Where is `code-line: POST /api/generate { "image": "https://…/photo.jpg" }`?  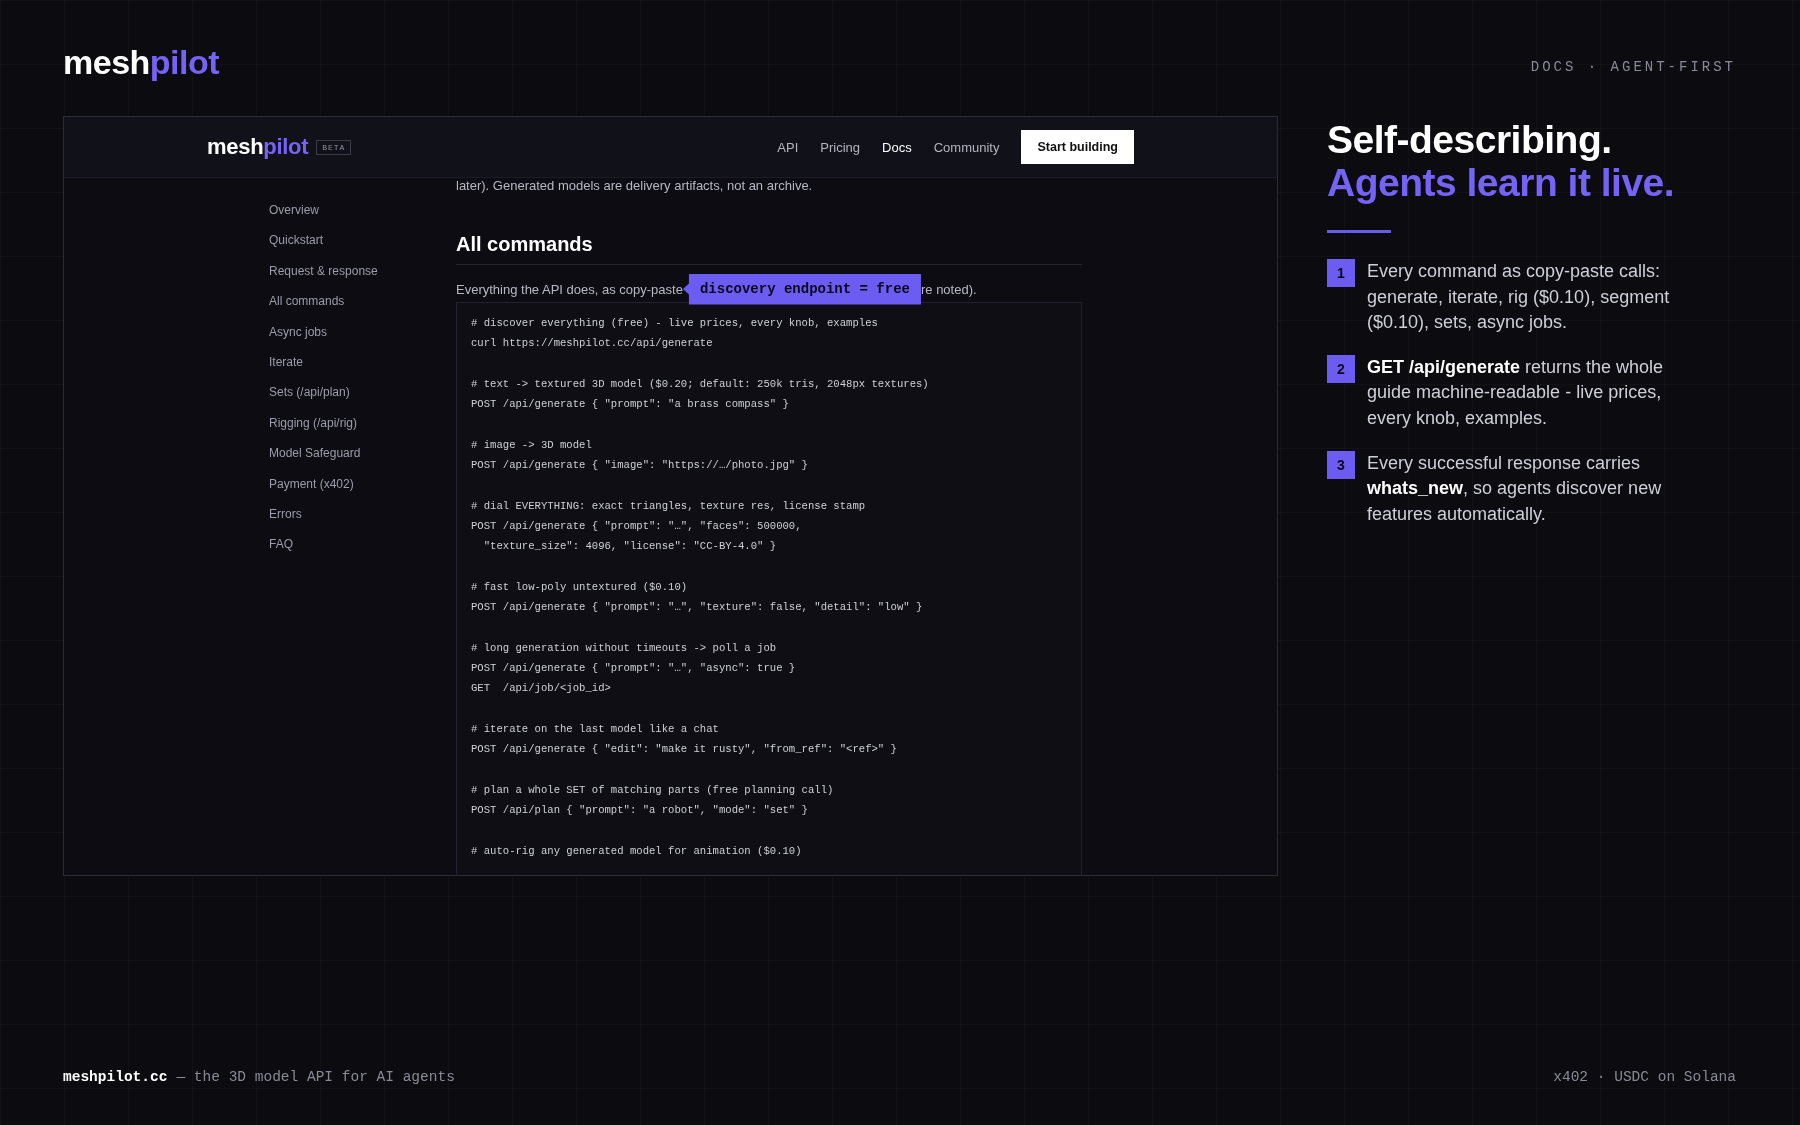
code-line: POST /api/generate { "image": "https://…/photo.jpg" } is located at coordinates (640, 466).